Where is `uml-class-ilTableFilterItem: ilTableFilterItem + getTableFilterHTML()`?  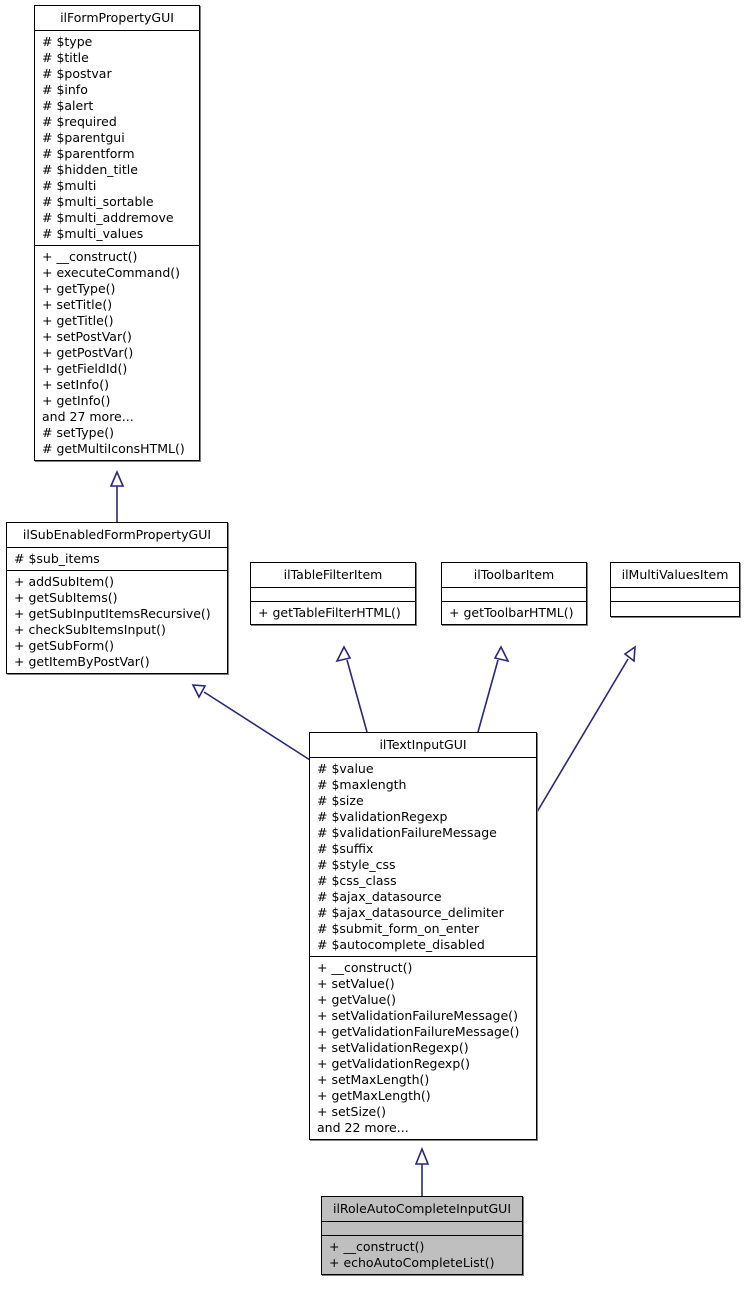 uml-class-ilTableFilterItem: ilTableFilterItem + getTableFilterHTML() is located at coordinates (333, 593).